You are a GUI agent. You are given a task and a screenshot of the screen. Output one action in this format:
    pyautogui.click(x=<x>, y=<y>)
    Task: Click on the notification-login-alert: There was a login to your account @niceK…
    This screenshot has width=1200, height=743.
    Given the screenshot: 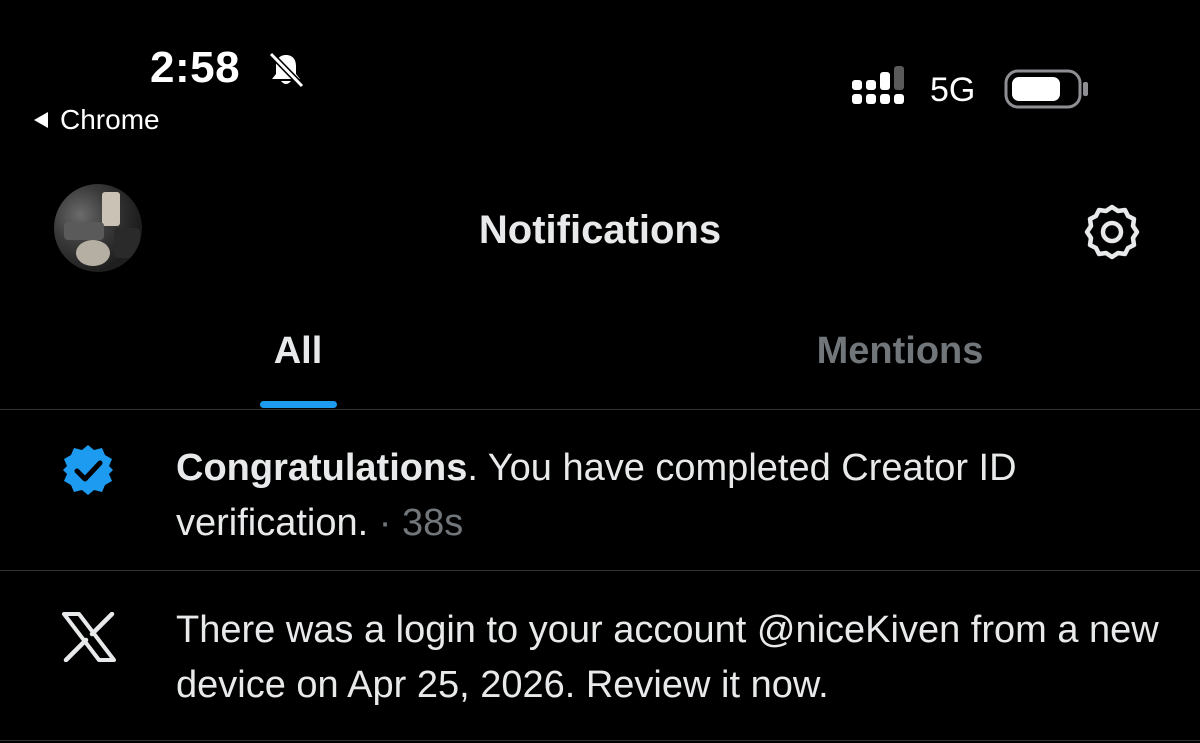 What is the action you would take?
    pyautogui.click(x=671, y=658)
    